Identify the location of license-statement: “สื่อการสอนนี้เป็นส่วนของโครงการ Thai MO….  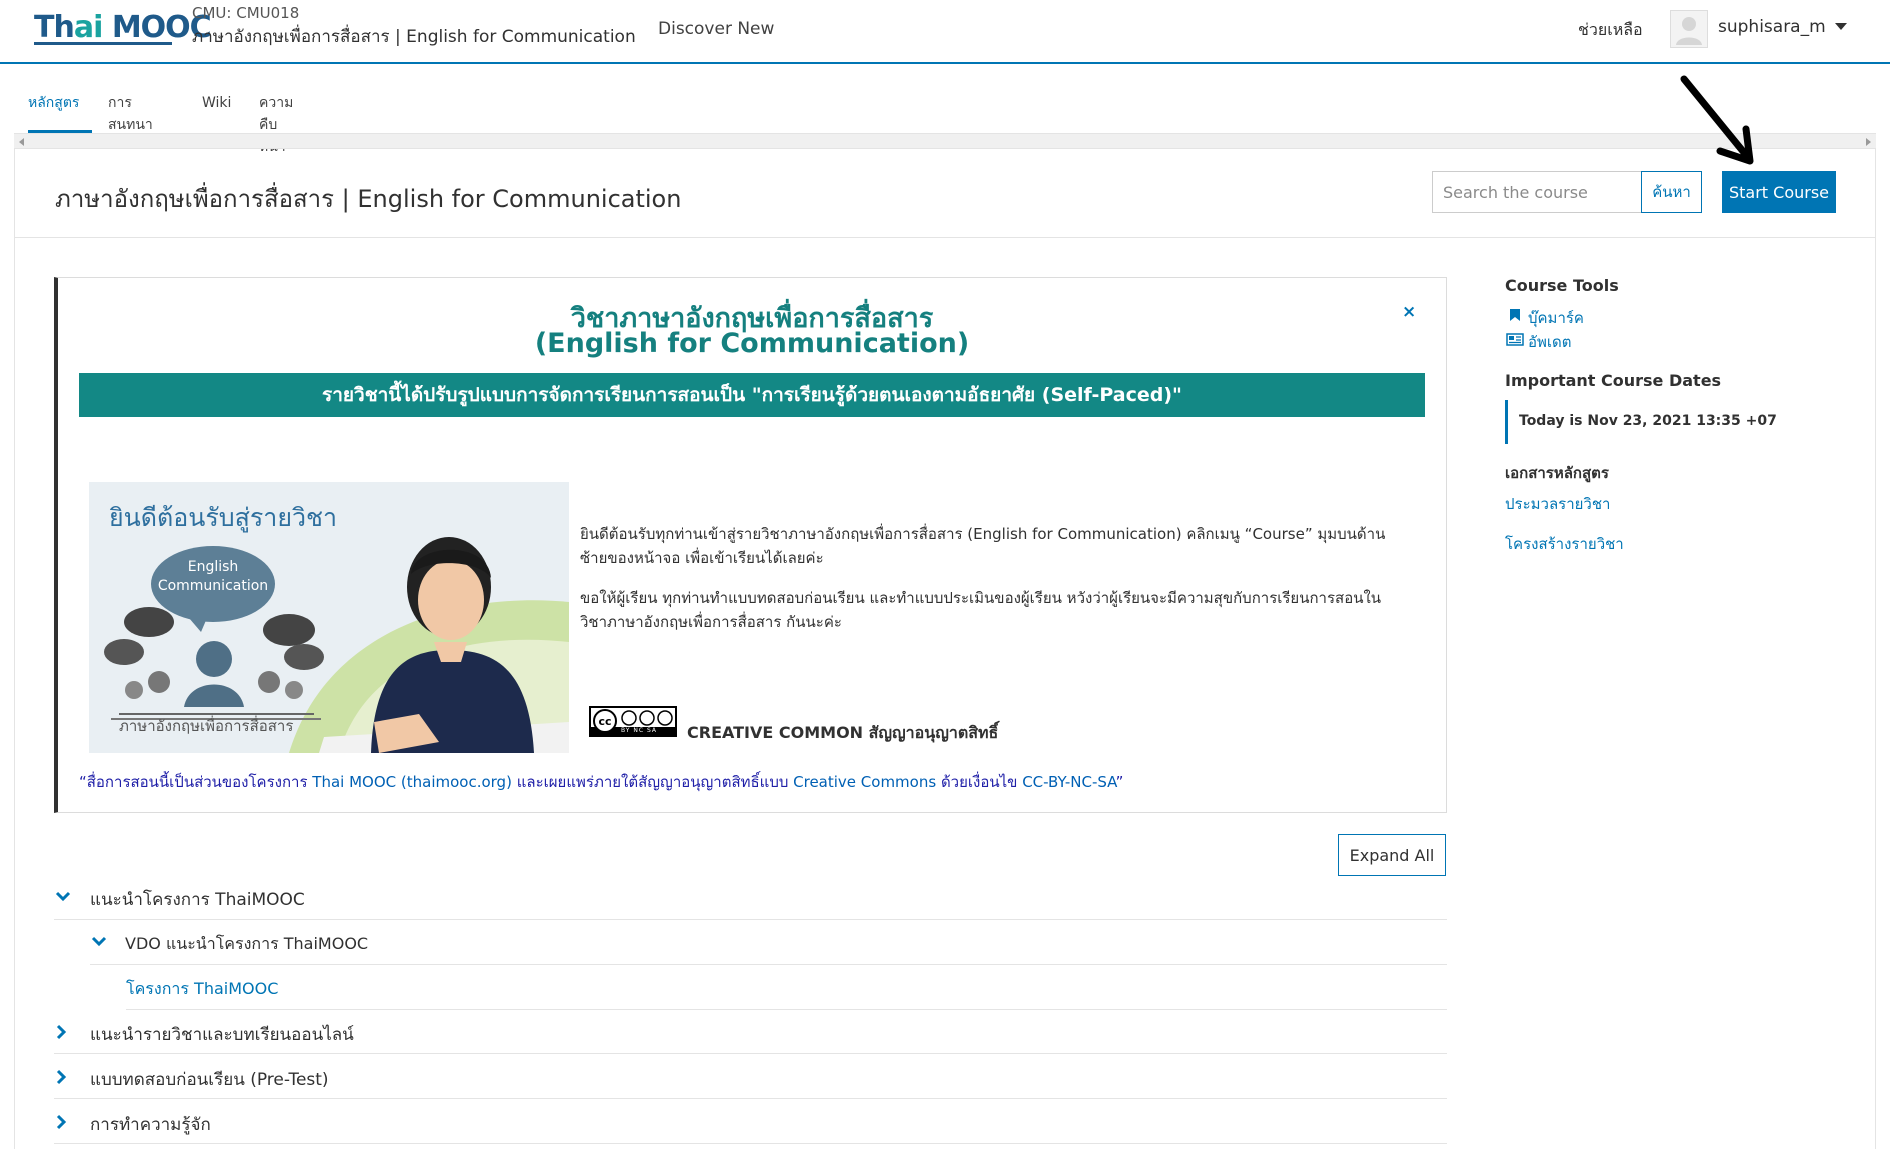
(601, 782).